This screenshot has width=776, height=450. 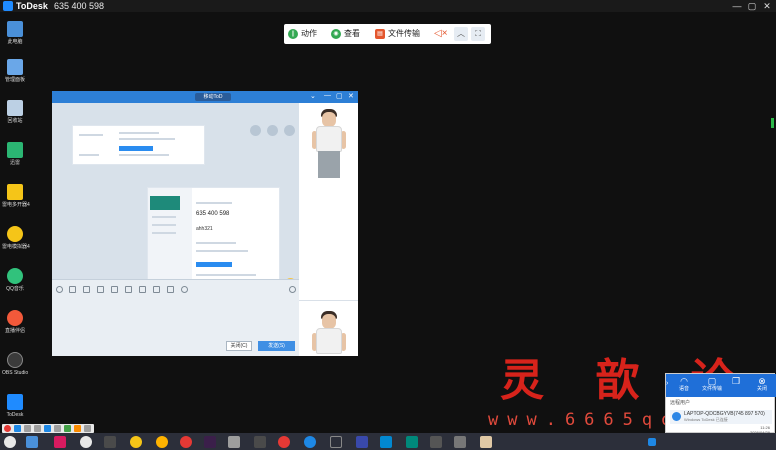 I want to click on desktop-icon-panel: 管理面板, so click(x=15, y=71).